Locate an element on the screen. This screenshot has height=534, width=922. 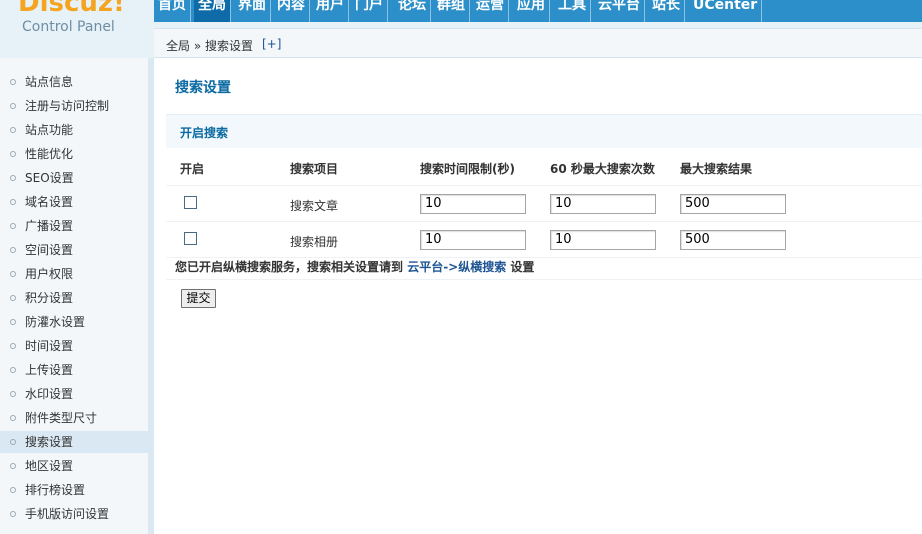
column-header-item: 搜索项目 is located at coordinates (314, 169).